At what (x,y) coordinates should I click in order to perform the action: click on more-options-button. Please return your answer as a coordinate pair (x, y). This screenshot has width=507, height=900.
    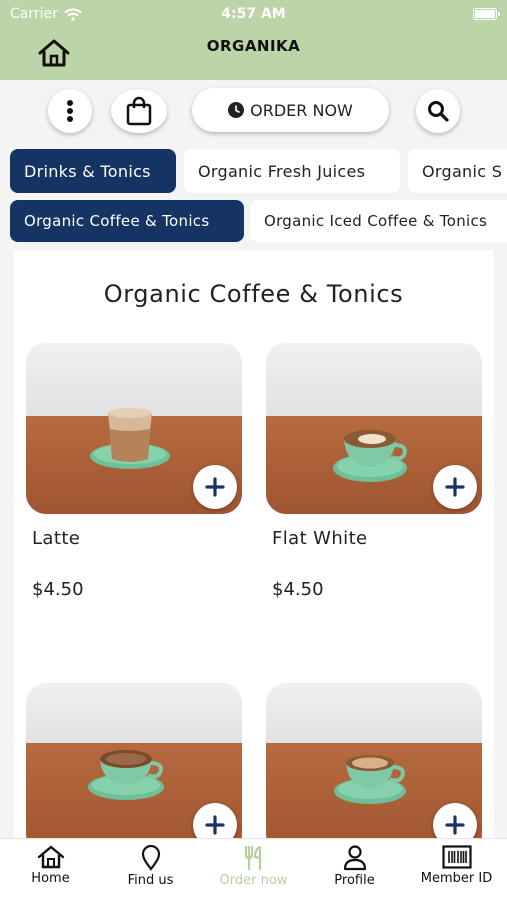
    Looking at the image, I should click on (70, 111).